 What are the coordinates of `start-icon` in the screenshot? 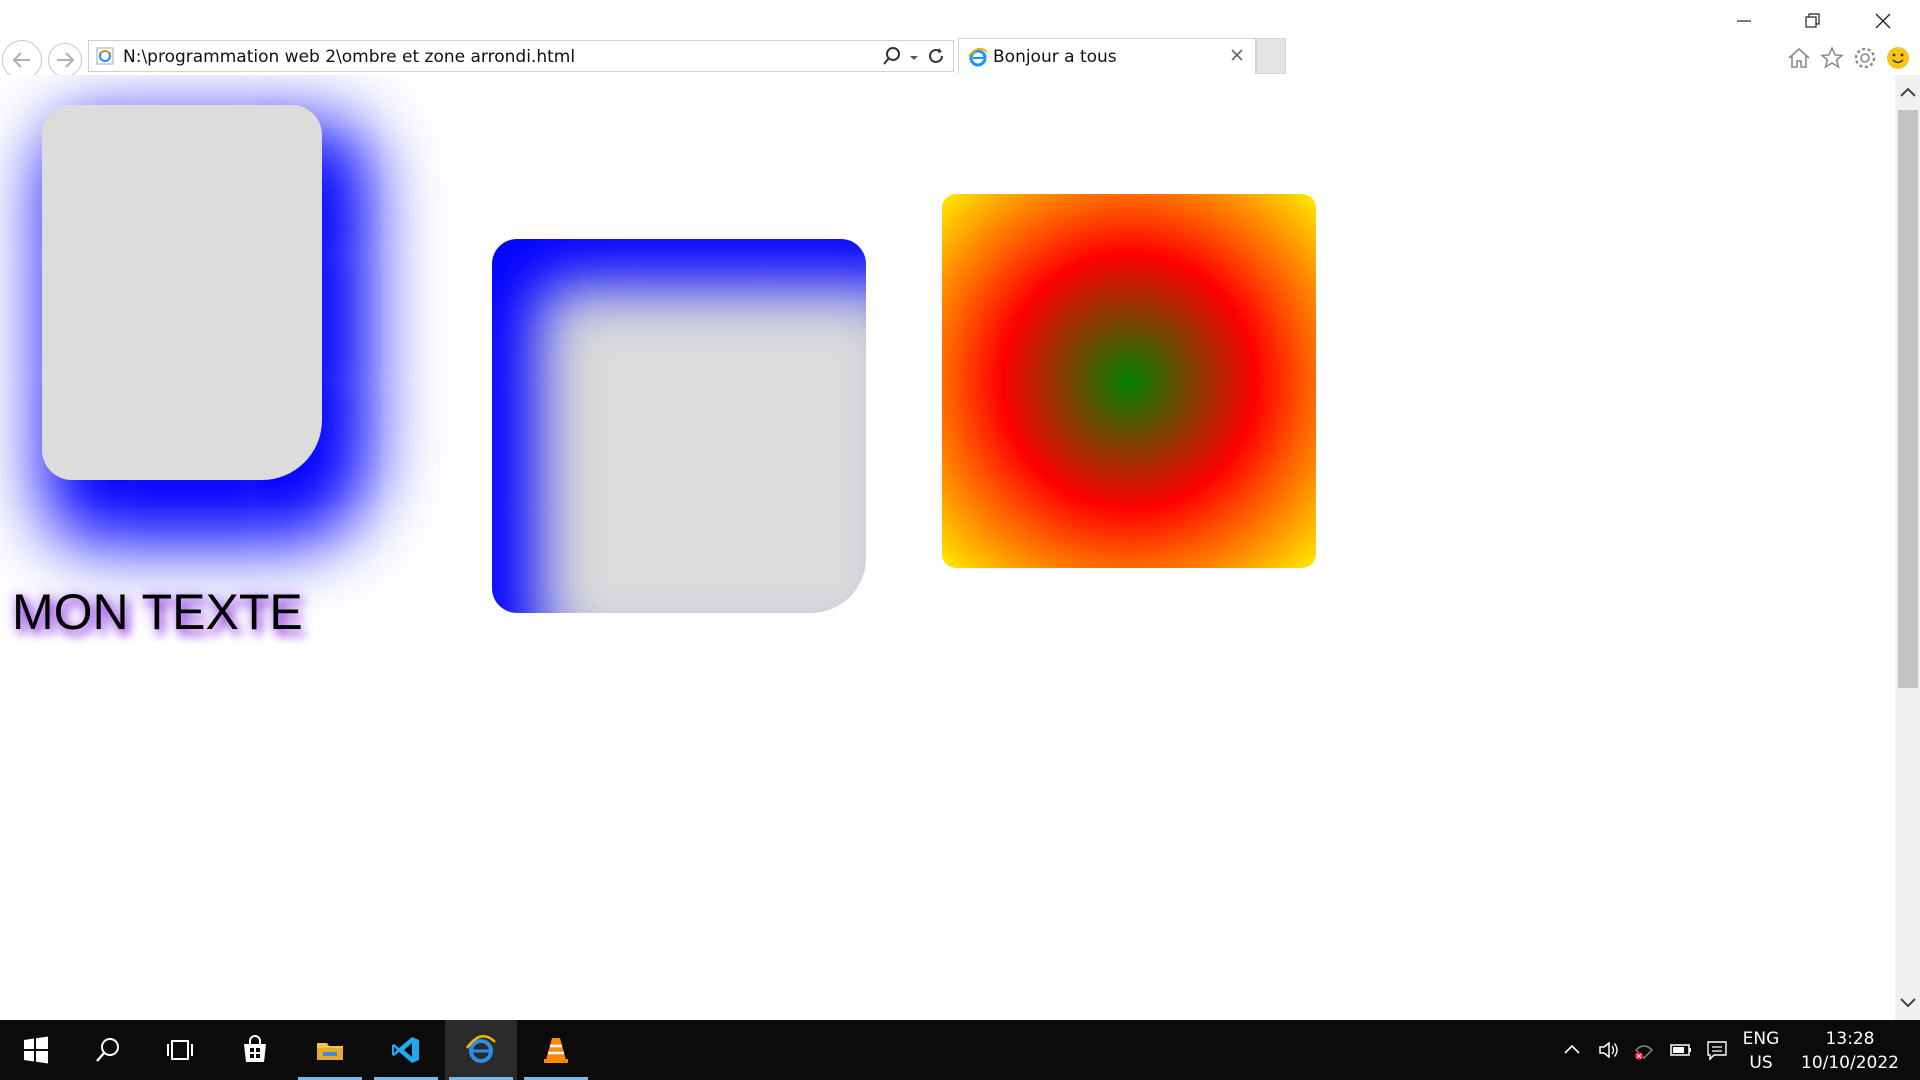 It's located at (36, 1050).